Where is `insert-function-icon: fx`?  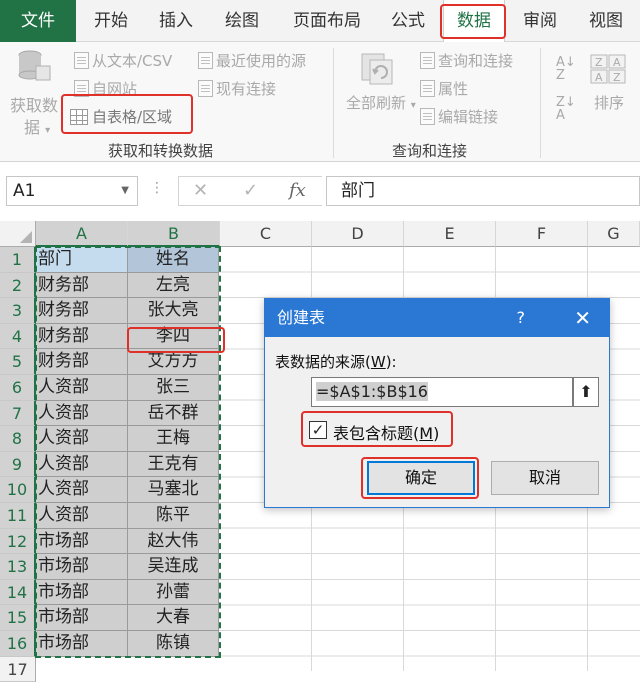 insert-function-icon: fx is located at coordinates (297, 190).